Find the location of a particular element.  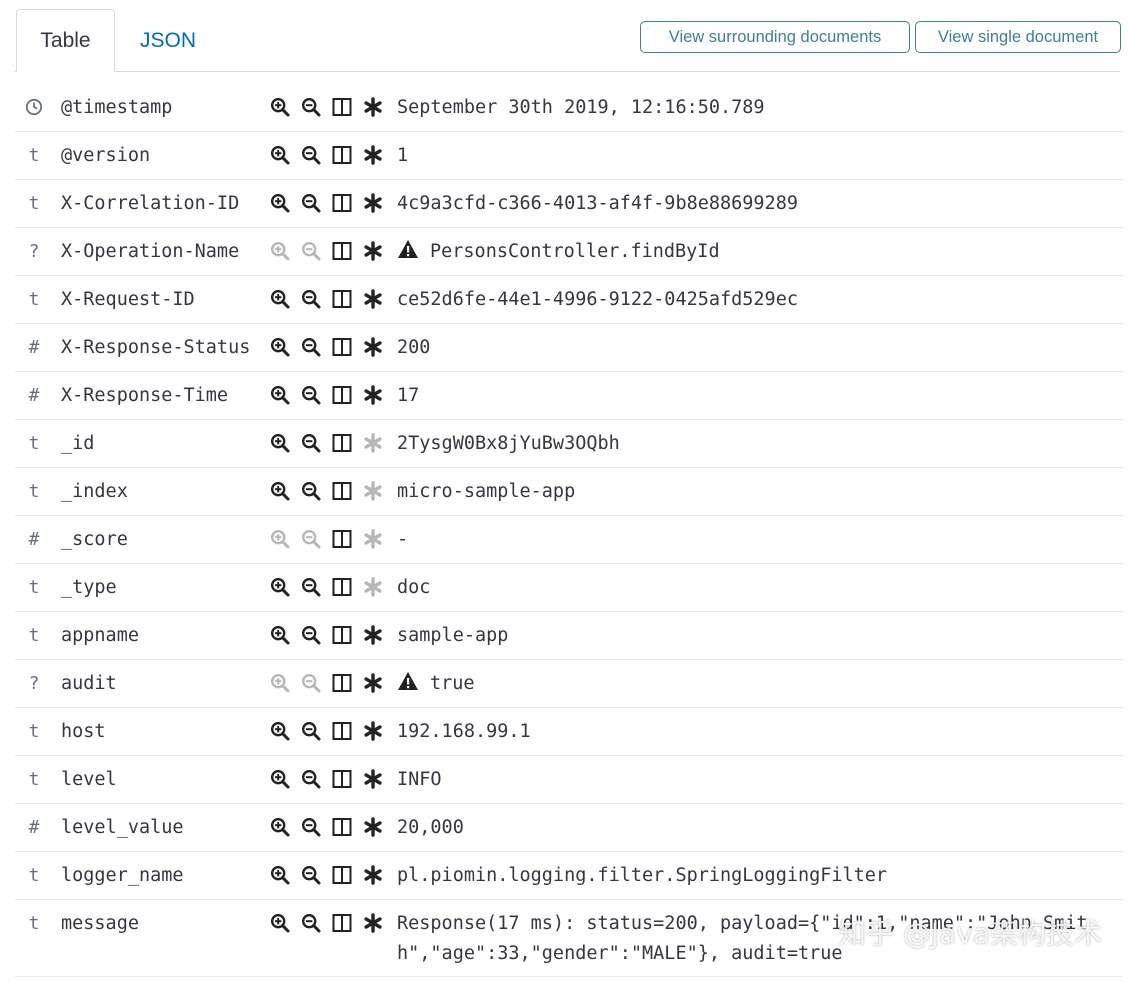

field-value: ce52d6fe-44e1-4996-9122-0425afd529ec is located at coordinates (597, 299).